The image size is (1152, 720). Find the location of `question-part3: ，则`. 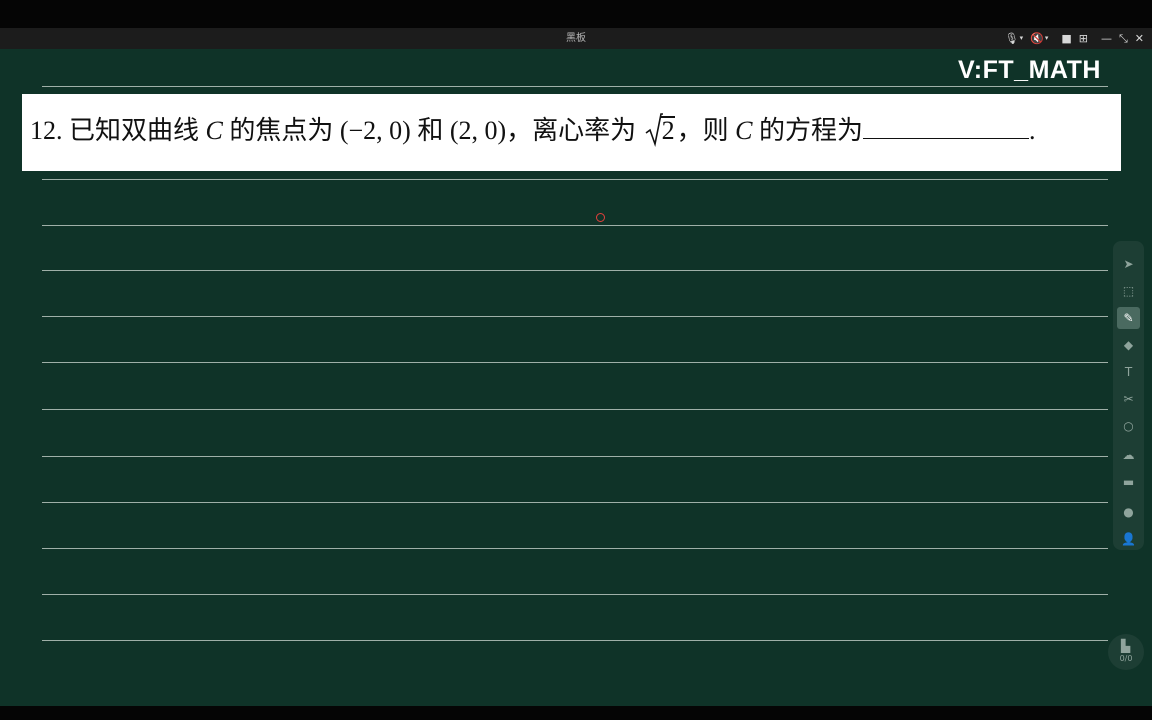

question-part3: ，则 is located at coordinates (706, 130).